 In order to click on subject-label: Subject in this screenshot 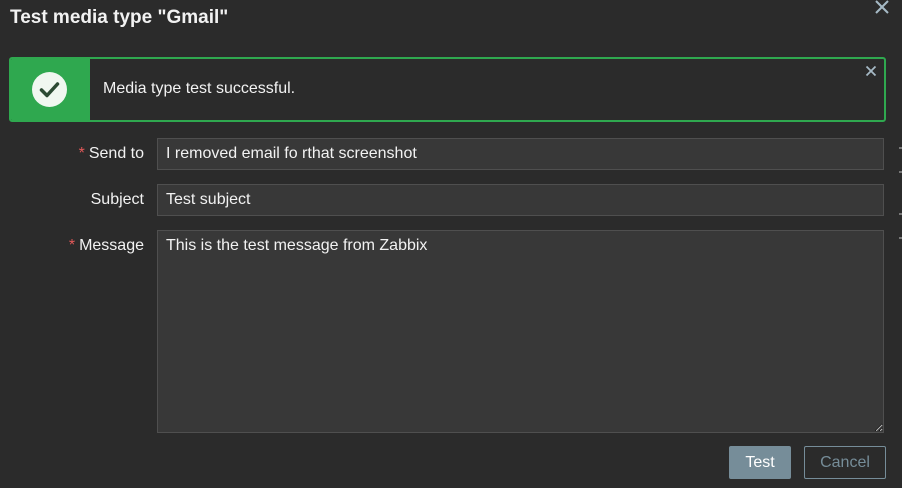, I will do `click(117, 200)`.